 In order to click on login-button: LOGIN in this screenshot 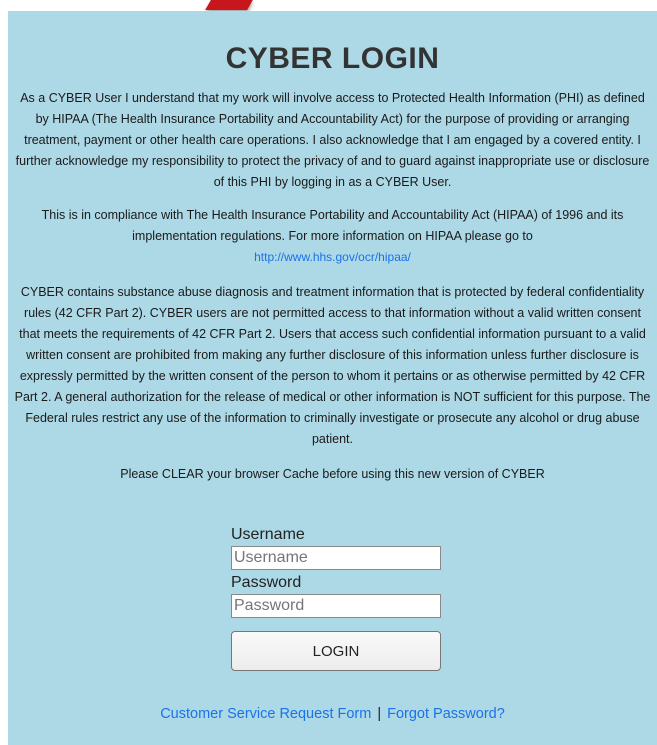, I will do `click(336, 651)`.